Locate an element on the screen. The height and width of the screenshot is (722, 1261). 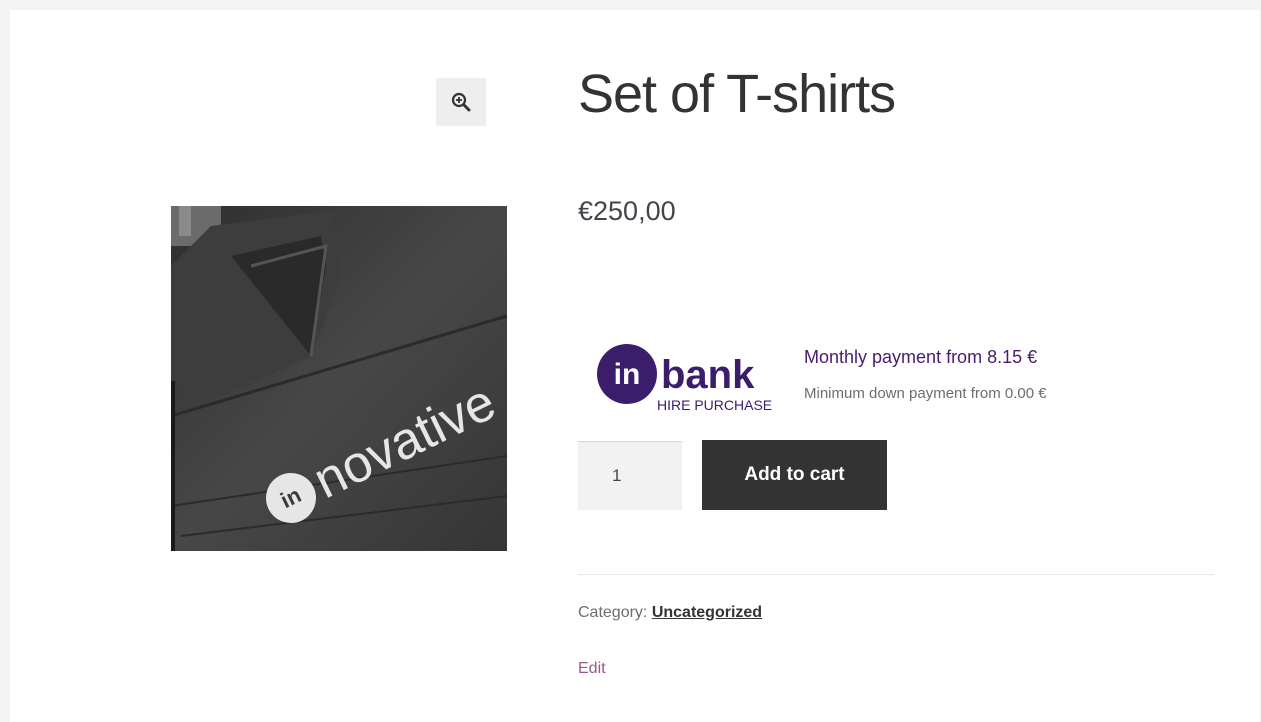
product-meta: Category: Uncategorized is located at coordinates (670, 613).